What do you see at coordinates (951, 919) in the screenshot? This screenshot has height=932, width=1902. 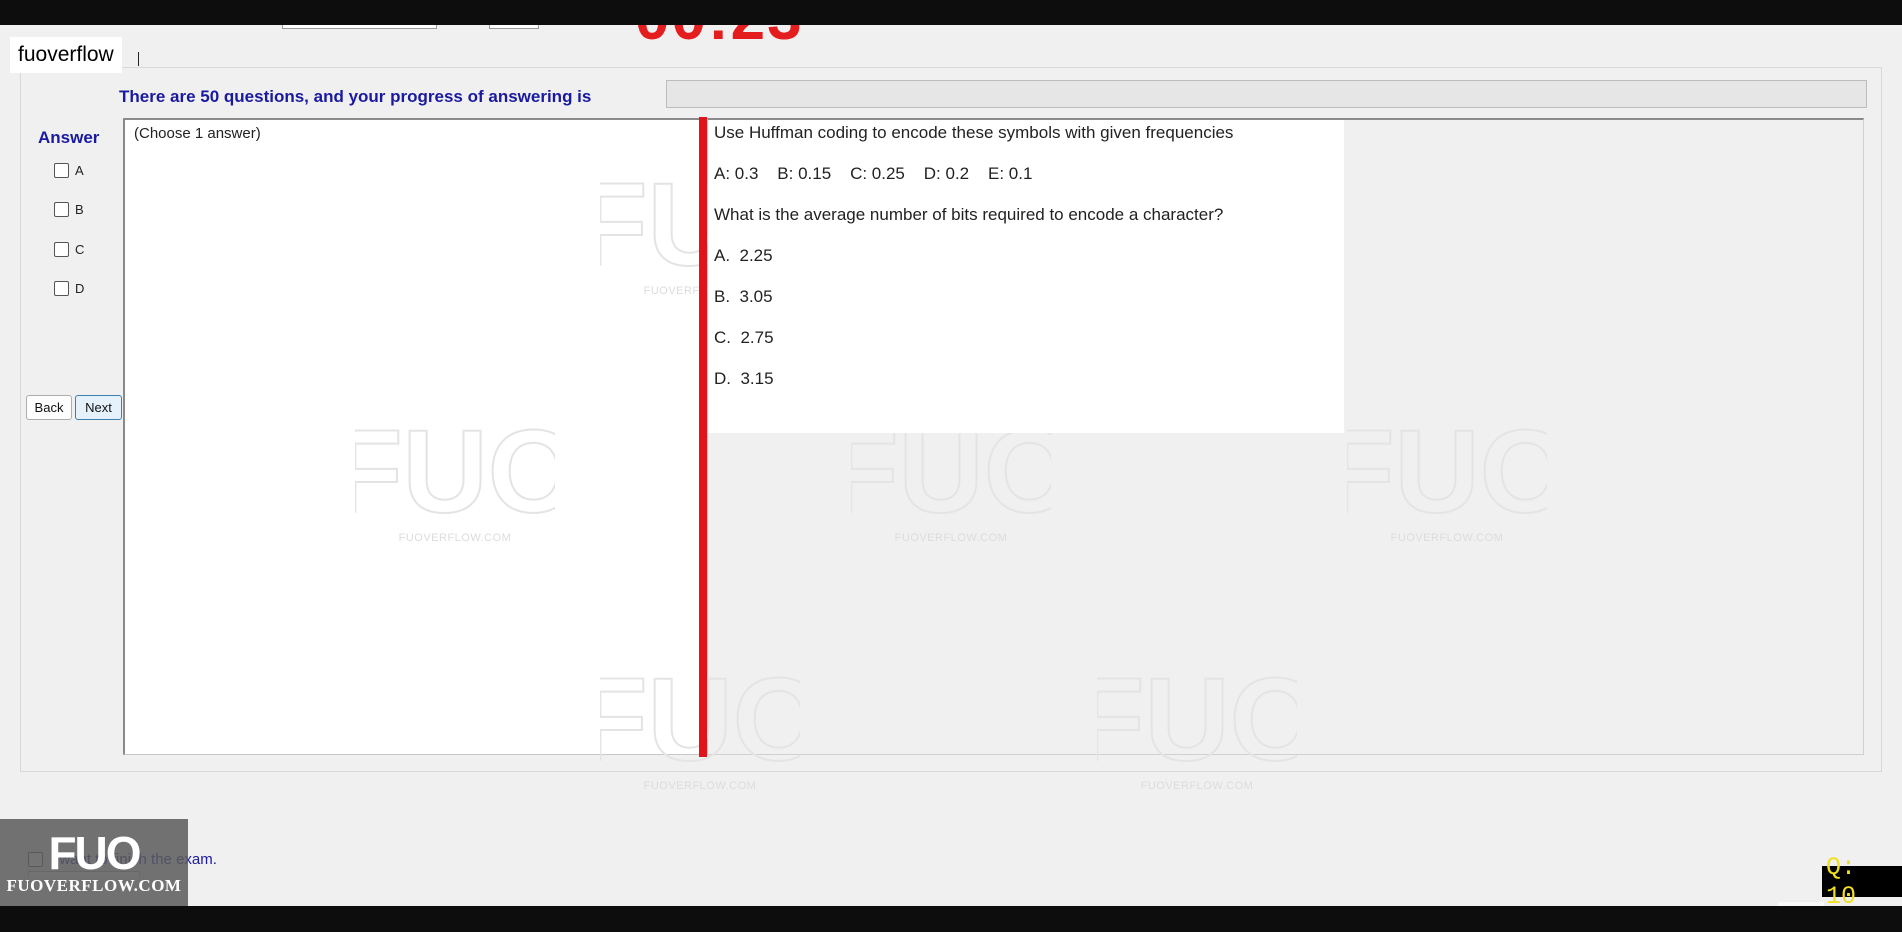 I see `bottom-black-bar` at bounding box center [951, 919].